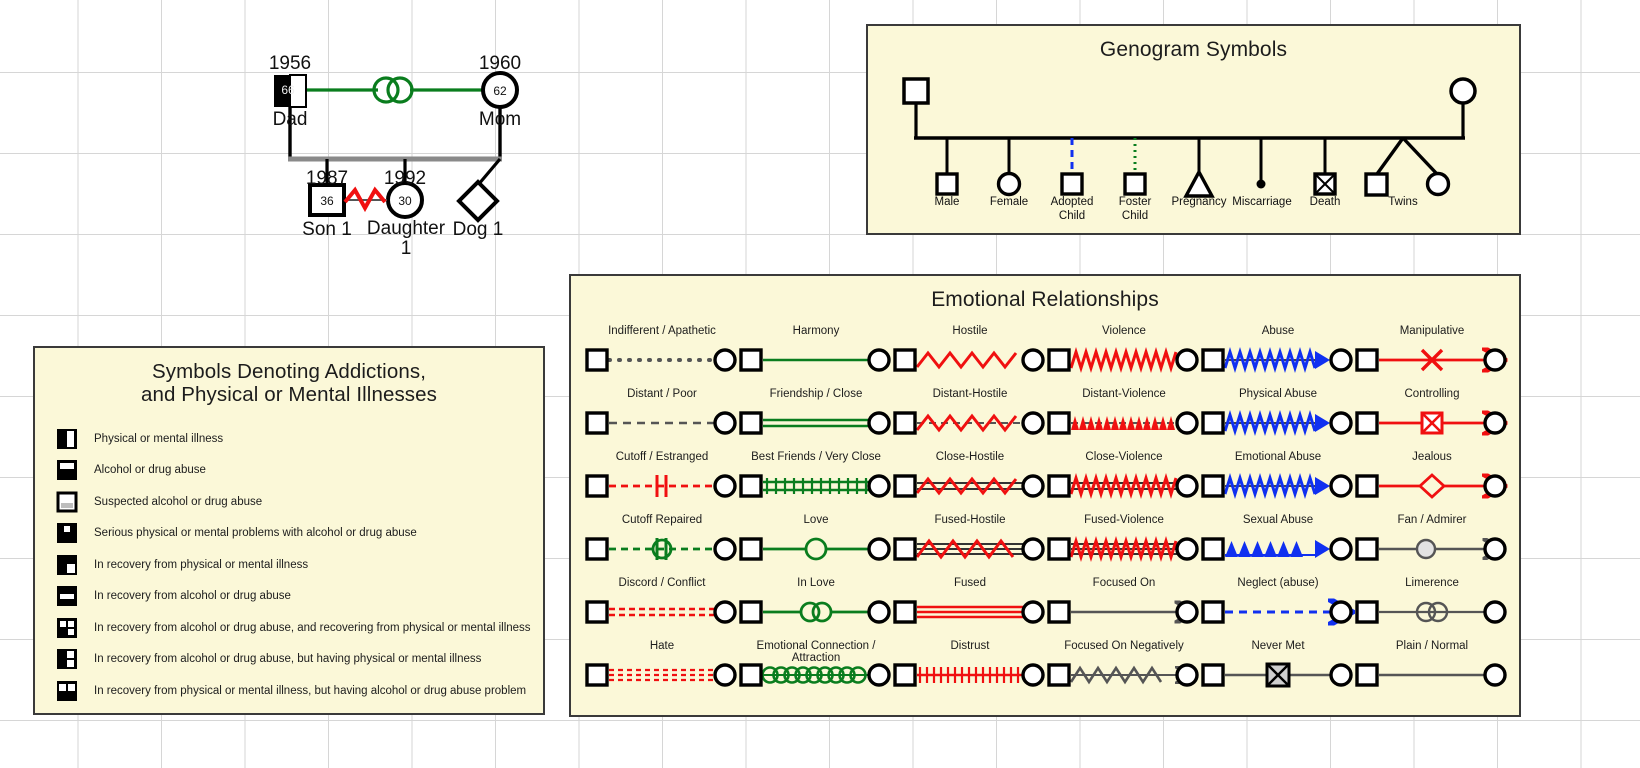  Describe the element at coordinates (1376, 184) in the screenshot. I see `symbol-twin-square` at that location.